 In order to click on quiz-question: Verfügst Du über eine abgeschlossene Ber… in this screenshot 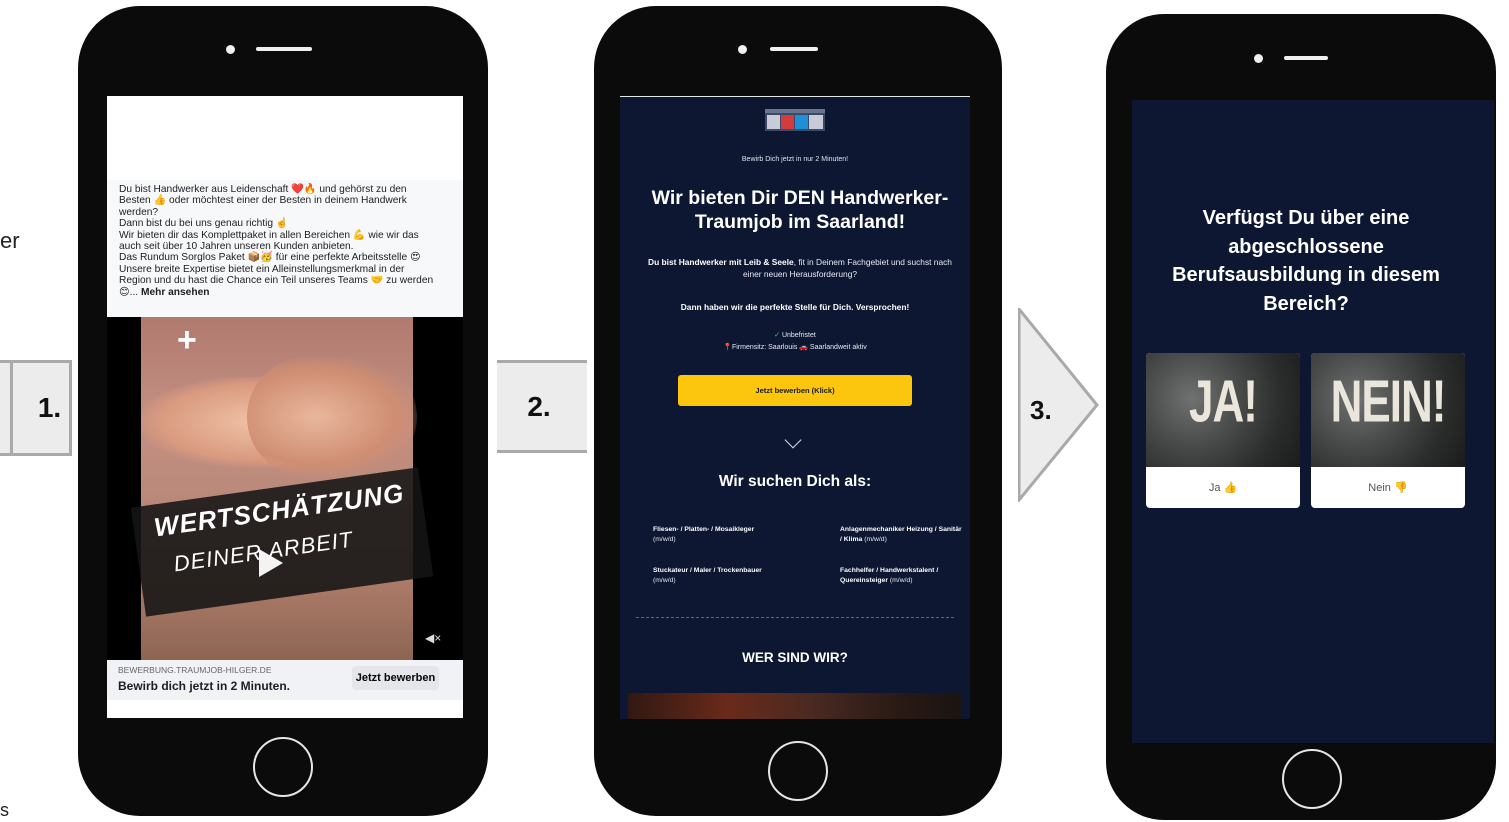, I will do `click(1306, 261)`.